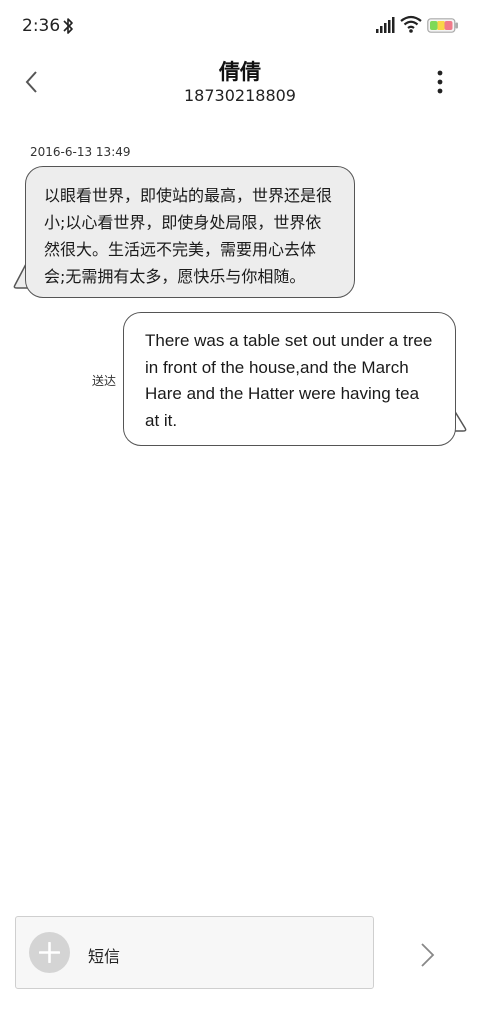 This screenshot has width=480, height=1013. I want to click on wifi-icon, so click(411, 24).